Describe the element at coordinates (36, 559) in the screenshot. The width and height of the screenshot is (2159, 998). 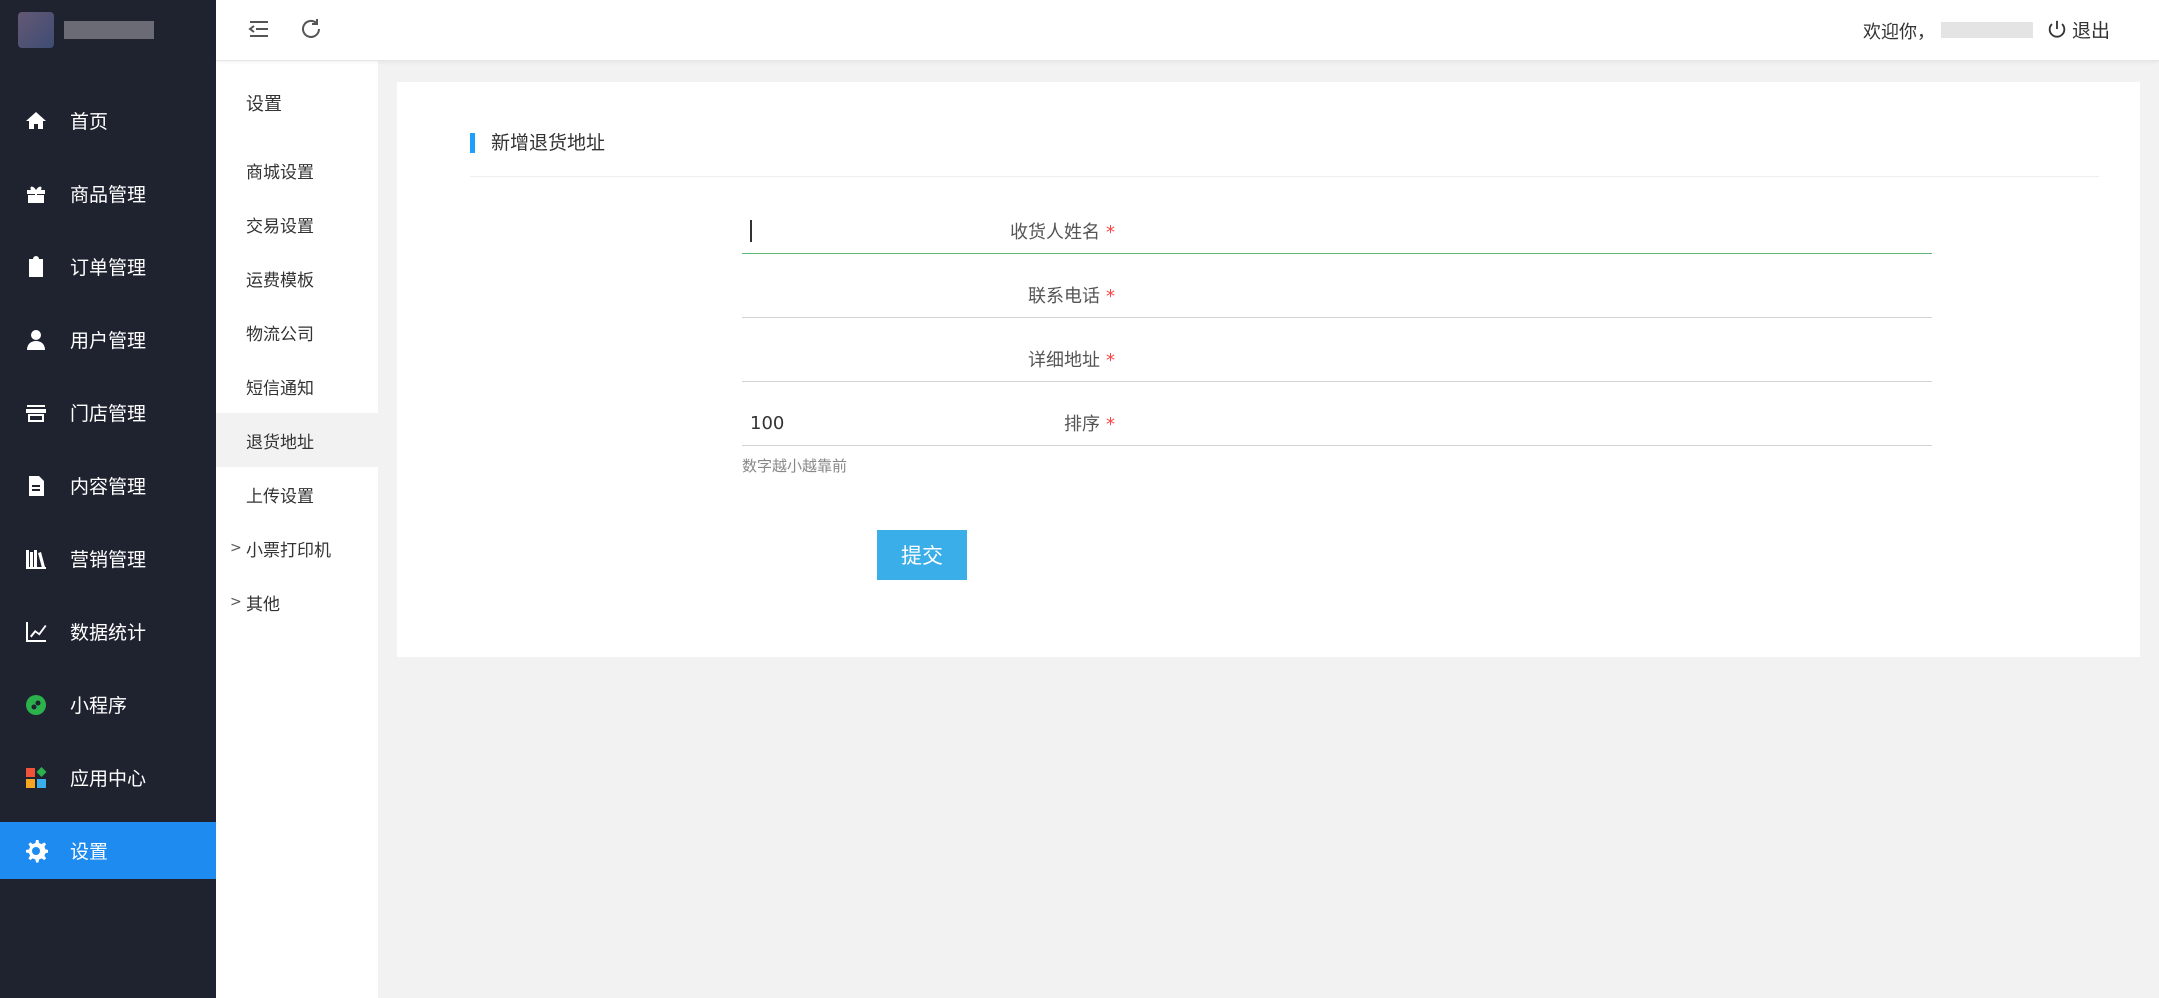
I see `books-icon` at that location.